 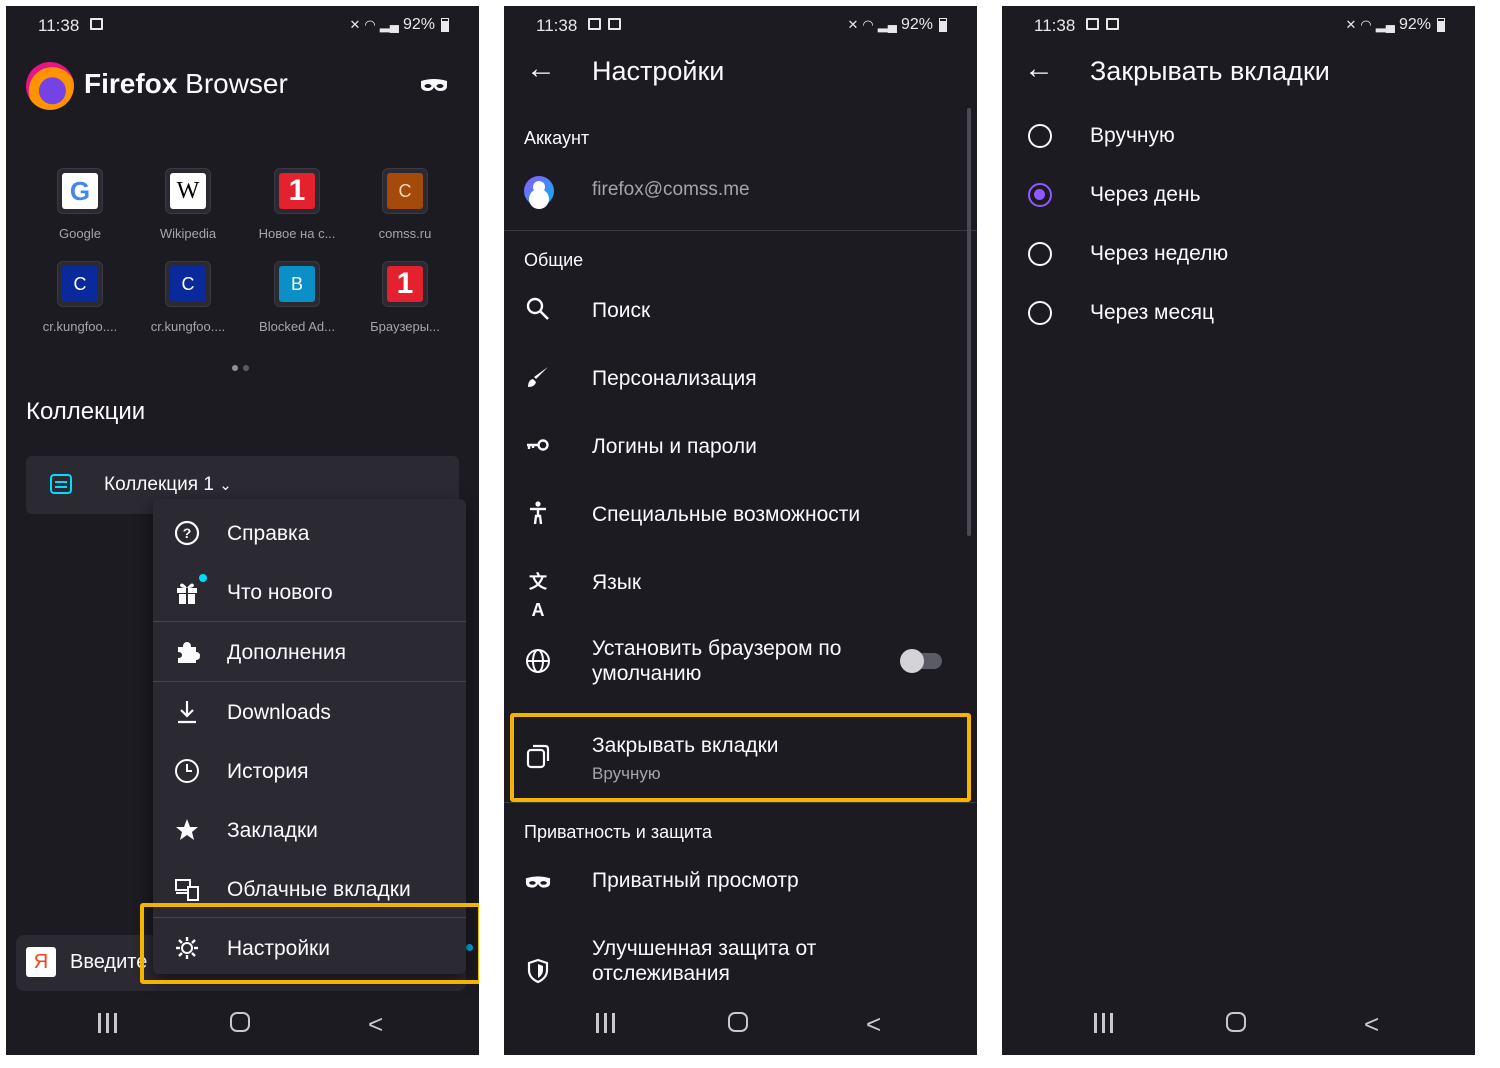 What do you see at coordinates (658, 71) in the screenshot?
I see `page-title: Настройки` at bounding box center [658, 71].